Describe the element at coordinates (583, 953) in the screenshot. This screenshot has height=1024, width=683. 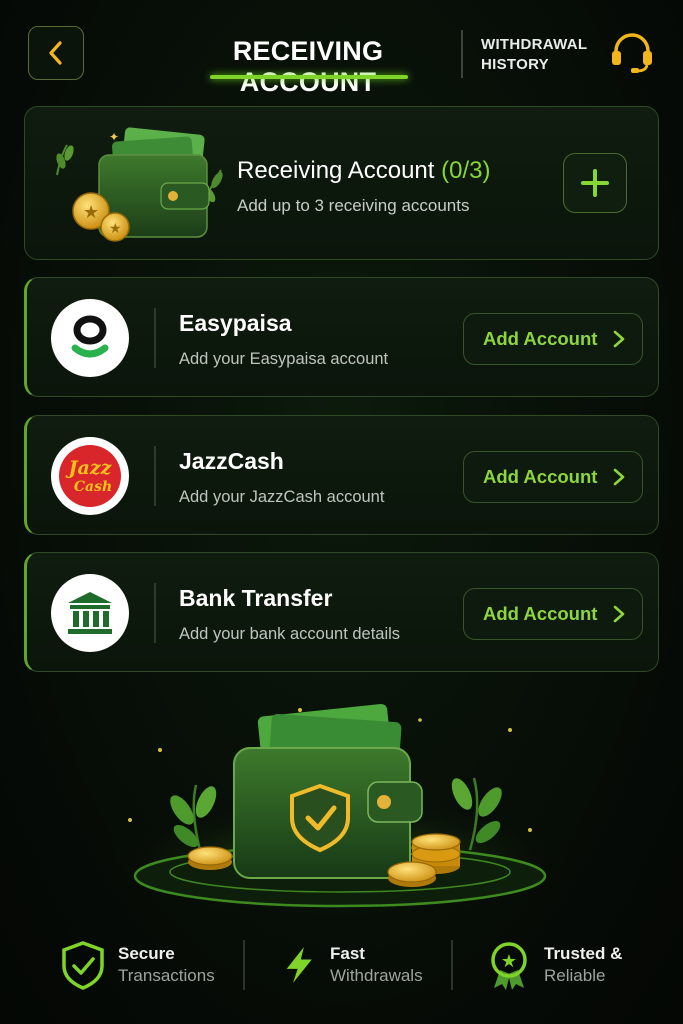
I see `feature-title: Trusted &` at that location.